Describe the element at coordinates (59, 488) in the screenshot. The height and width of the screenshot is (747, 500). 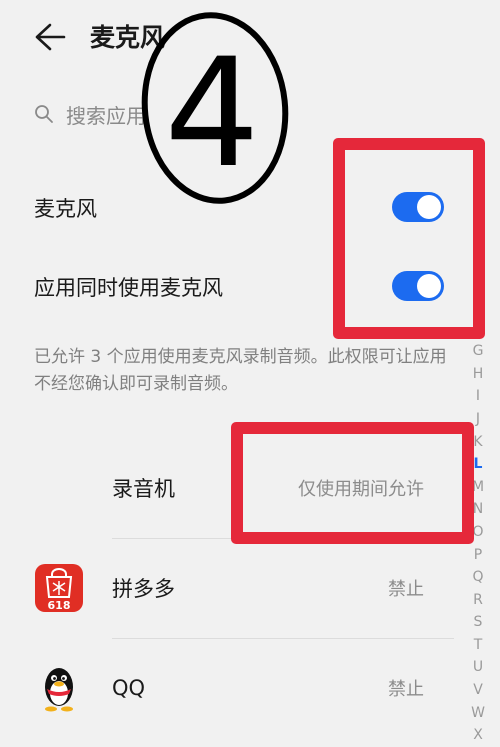
I see `recorder-waveform-icon` at that location.